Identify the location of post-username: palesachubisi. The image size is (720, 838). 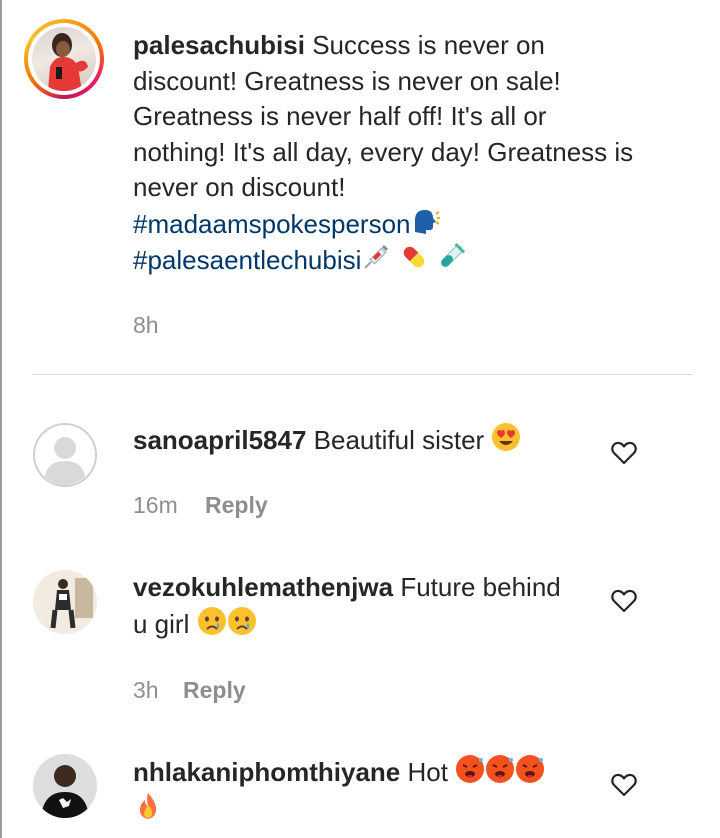
(219, 45).